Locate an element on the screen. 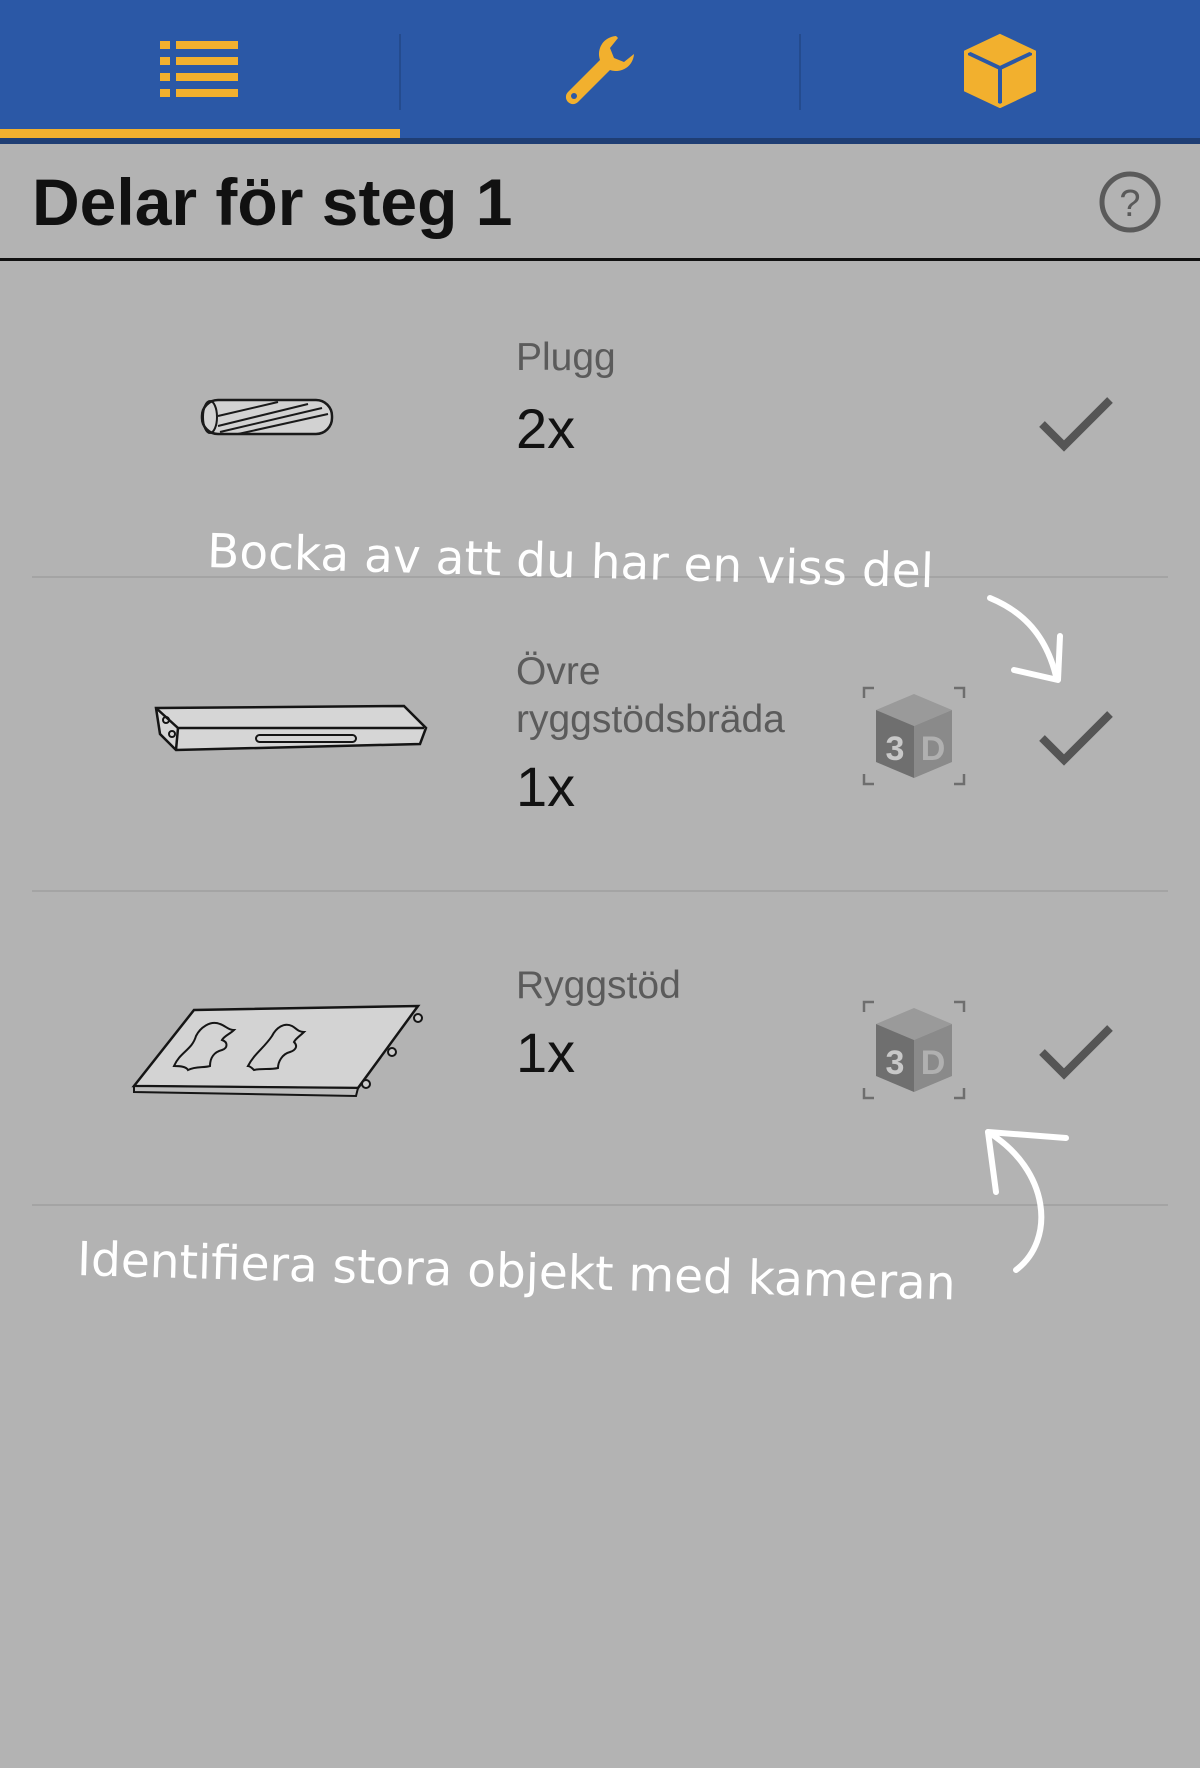  cube-icon is located at coordinates (1000, 70).